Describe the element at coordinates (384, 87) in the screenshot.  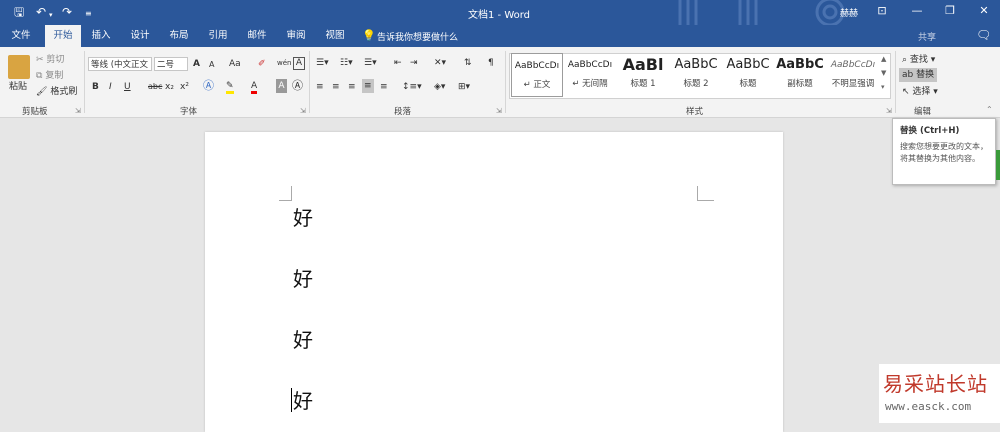
I see `distributed-icon: ≡` at that location.